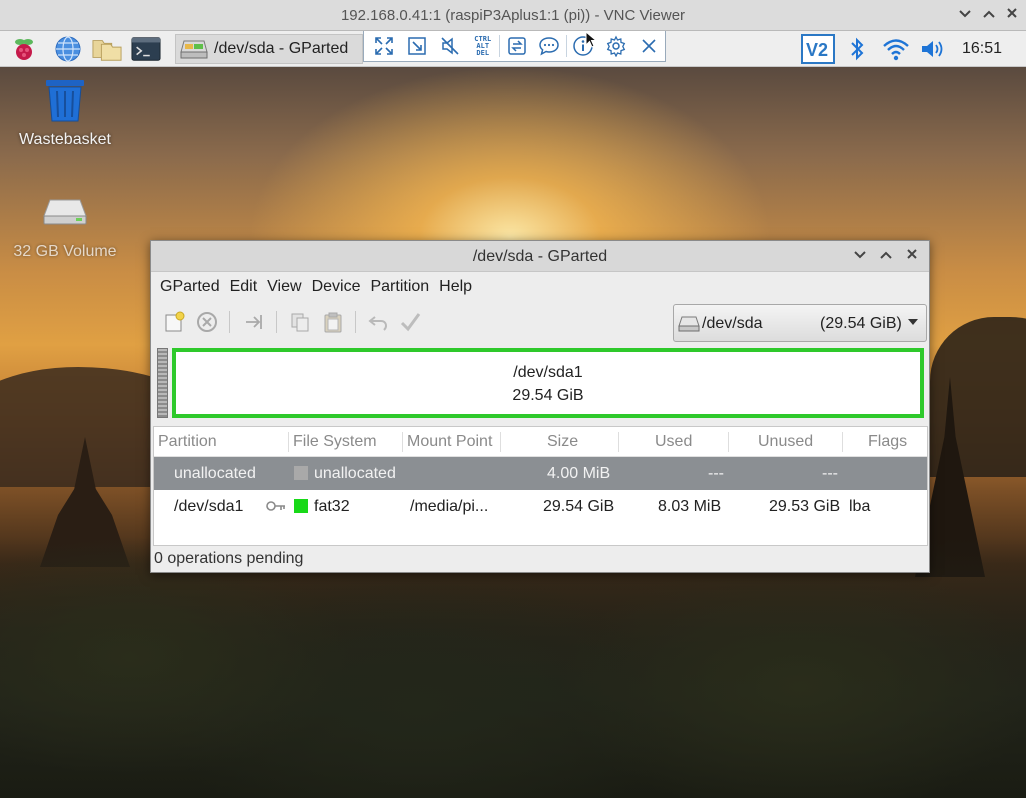 The height and width of the screenshot is (798, 1026). Describe the element at coordinates (244, 287) in the screenshot. I see `menu-edit: Edit` at that location.